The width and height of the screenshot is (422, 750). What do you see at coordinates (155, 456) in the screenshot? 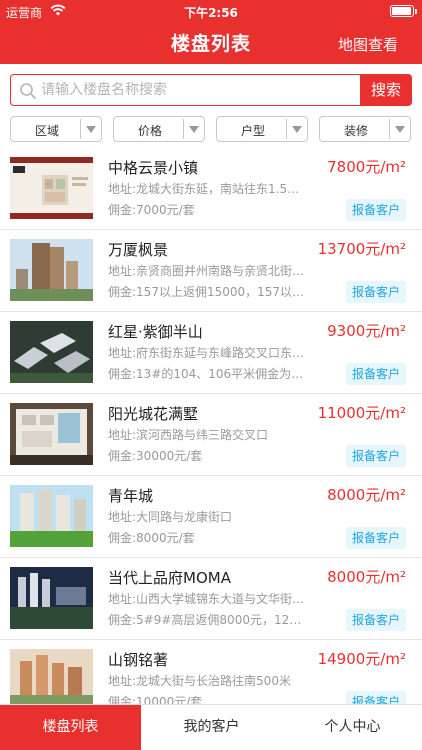
I see `property-commission: 佣金:30000元/套` at bounding box center [155, 456].